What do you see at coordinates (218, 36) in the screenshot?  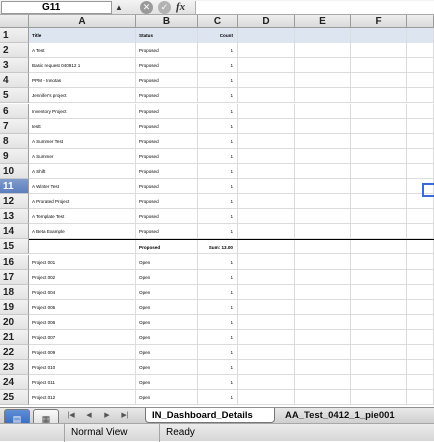 I see `cell-count: Count` at bounding box center [218, 36].